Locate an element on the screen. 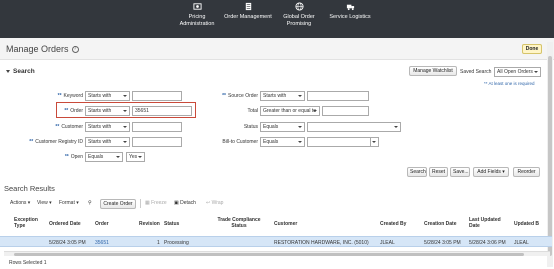 Image resolution: width=554 pixels, height=269 pixels. format-menu: Format ▾ is located at coordinates (69, 203).